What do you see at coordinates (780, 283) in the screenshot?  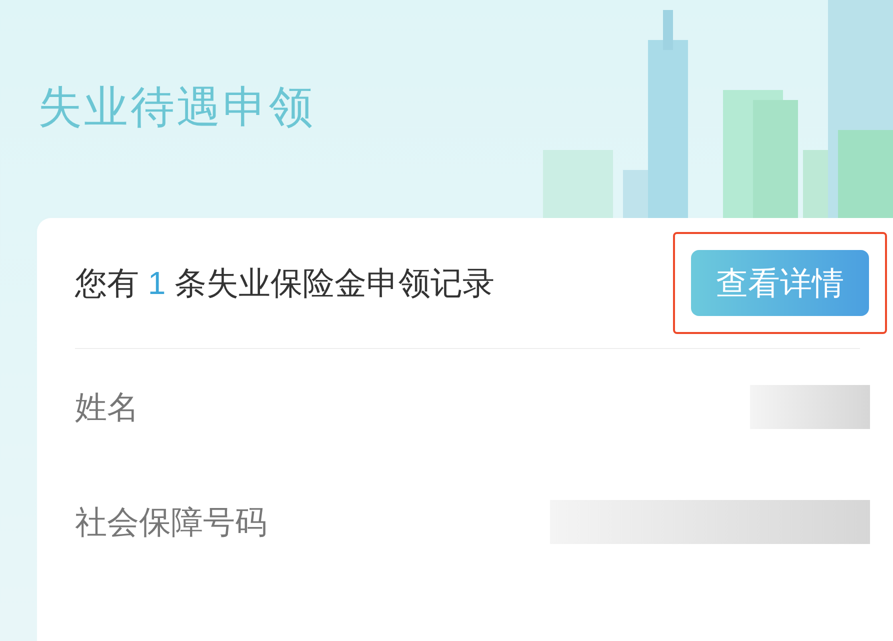 I see `details-button: 查看详情` at bounding box center [780, 283].